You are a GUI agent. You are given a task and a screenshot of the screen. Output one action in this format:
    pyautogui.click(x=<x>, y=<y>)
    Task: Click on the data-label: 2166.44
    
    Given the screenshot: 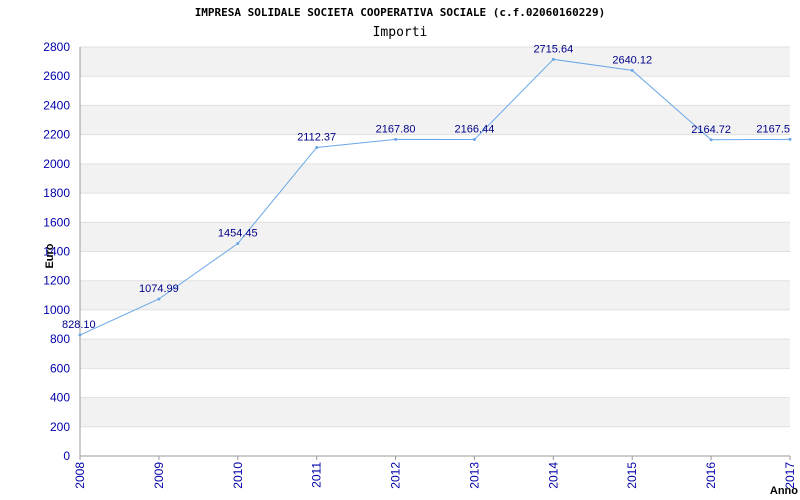 What is the action you would take?
    pyautogui.click(x=475, y=130)
    